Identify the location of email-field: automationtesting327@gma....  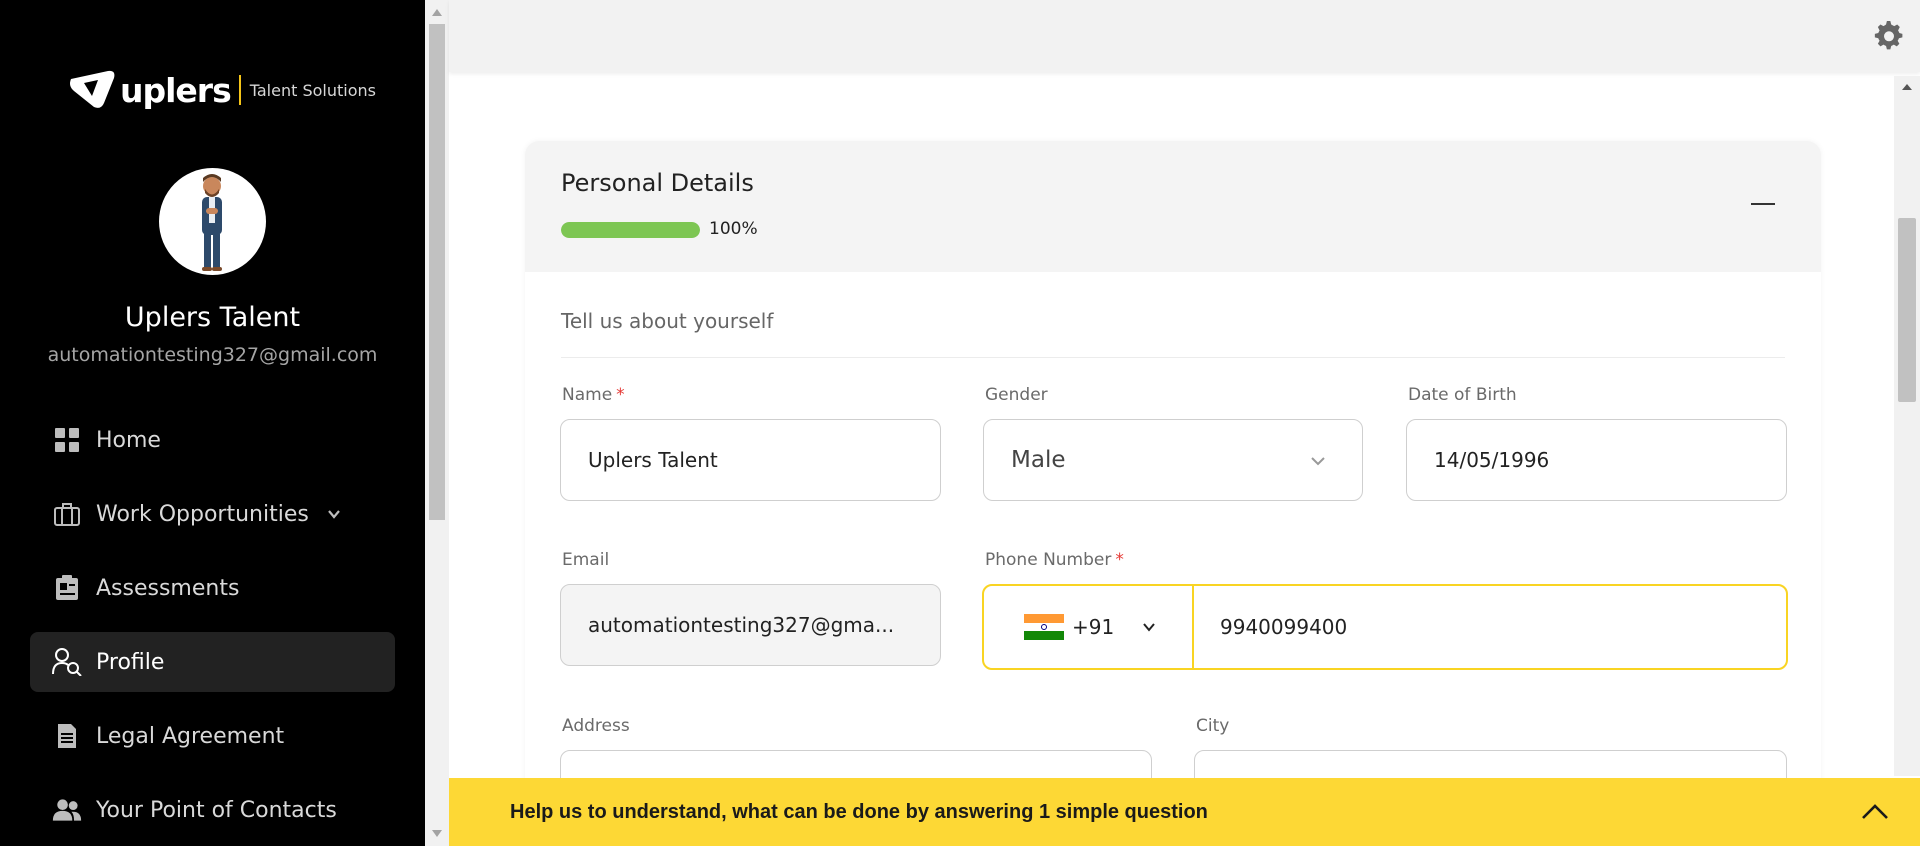
(750, 625).